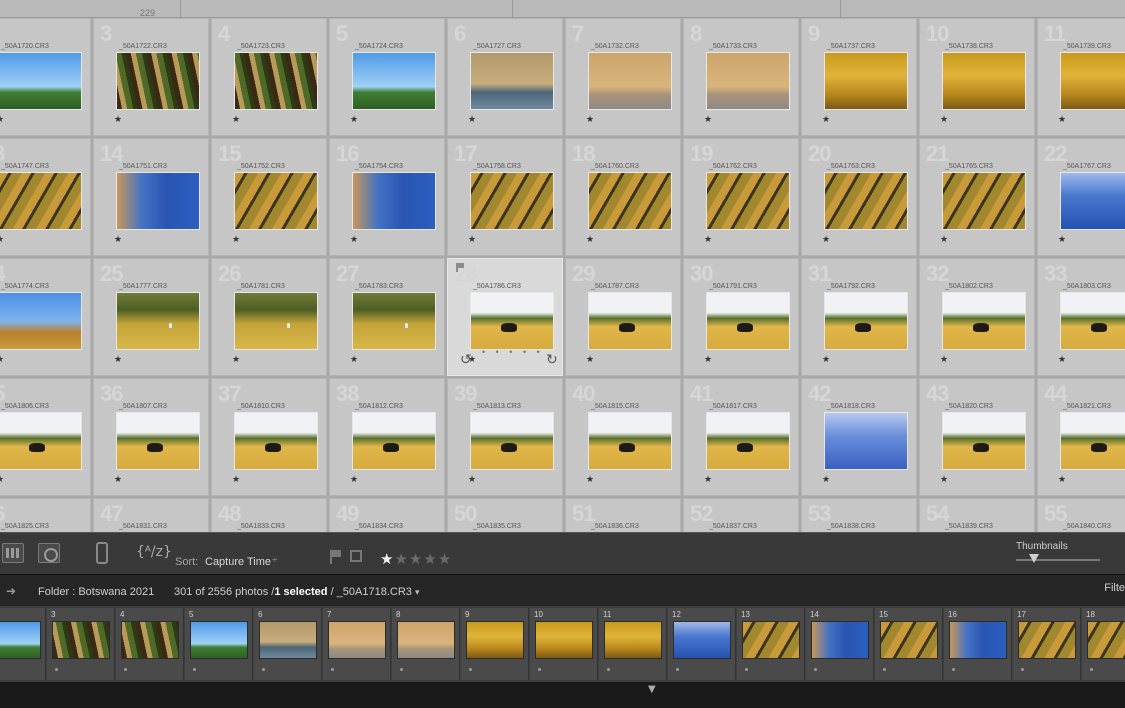 The width and height of the screenshot is (1125, 708). What do you see at coordinates (336, 557) in the screenshot?
I see `flag-pick-icon` at bounding box center [336, 557].